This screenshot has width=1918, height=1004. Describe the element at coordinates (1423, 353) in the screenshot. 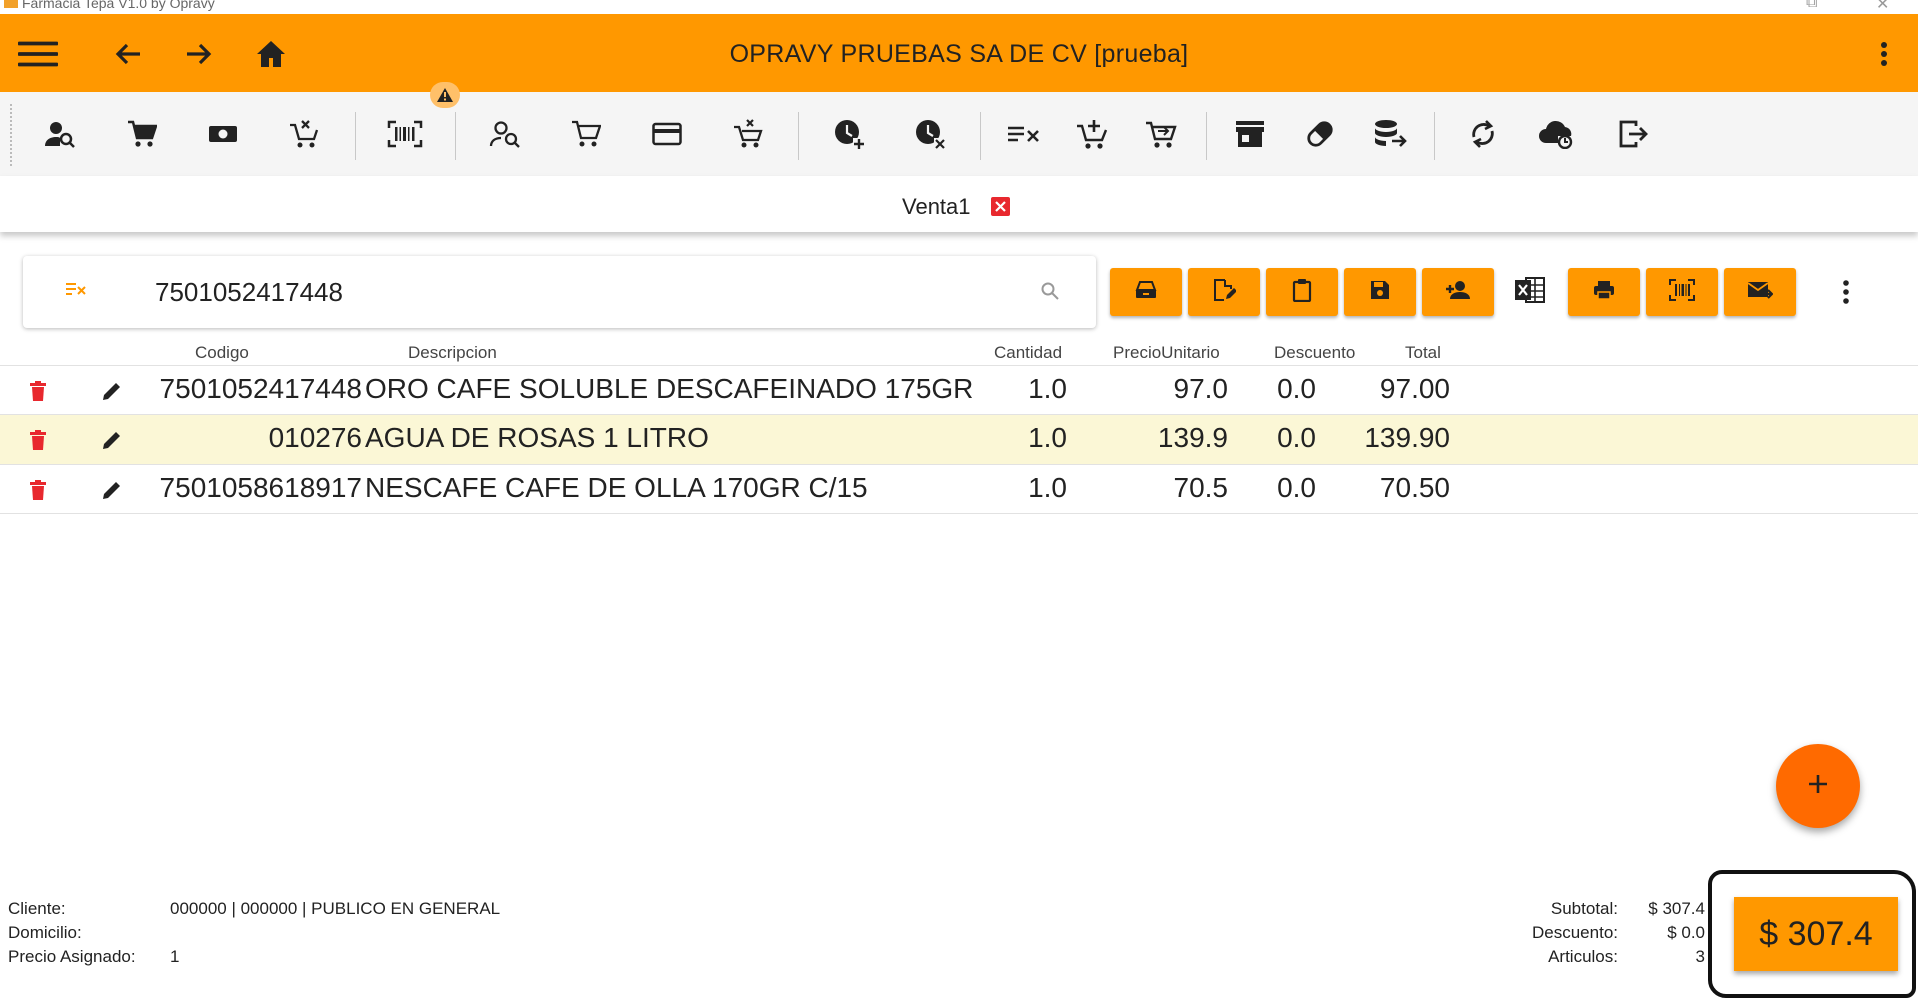

I see `col-header-total: Total` at that location.